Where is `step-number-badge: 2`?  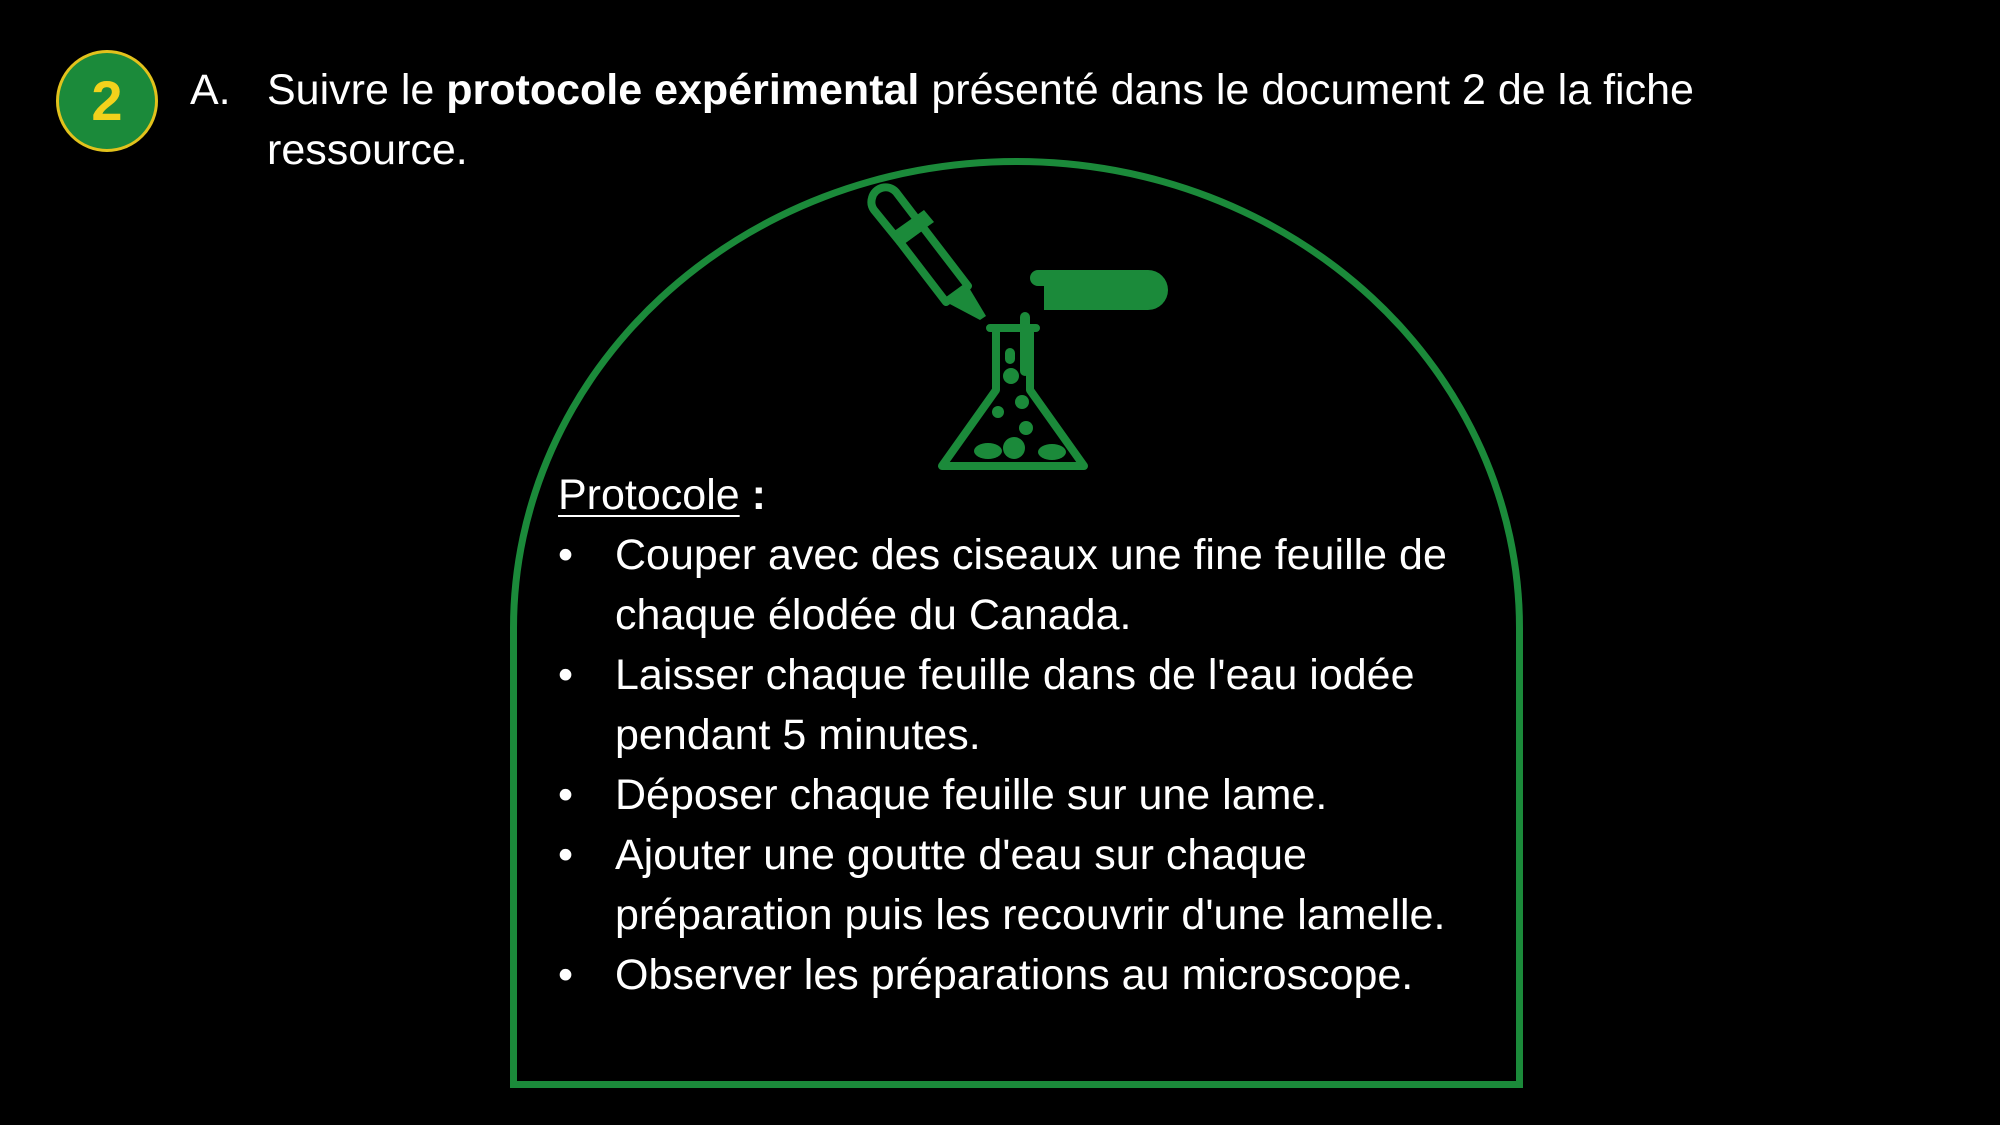 step-number-badge: 2 is located at coordinates (107, 101).